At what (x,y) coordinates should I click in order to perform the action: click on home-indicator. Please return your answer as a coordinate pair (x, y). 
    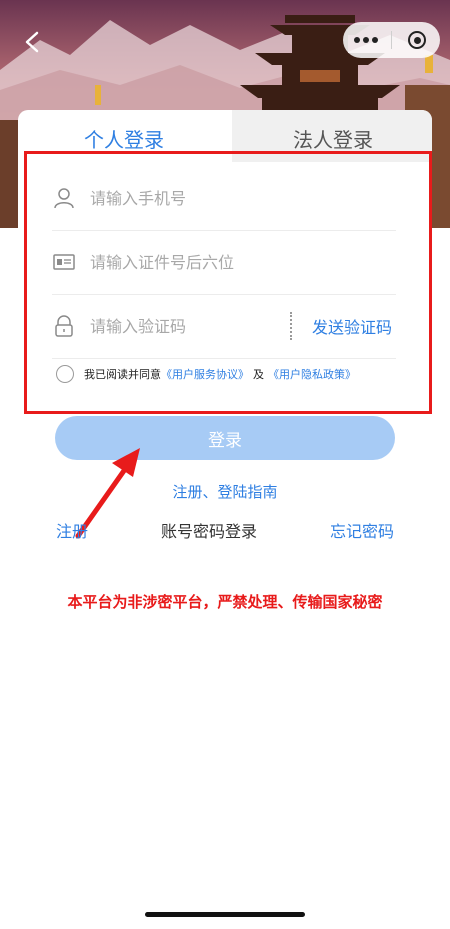
    Looking at the image, I should click on (225, 914).